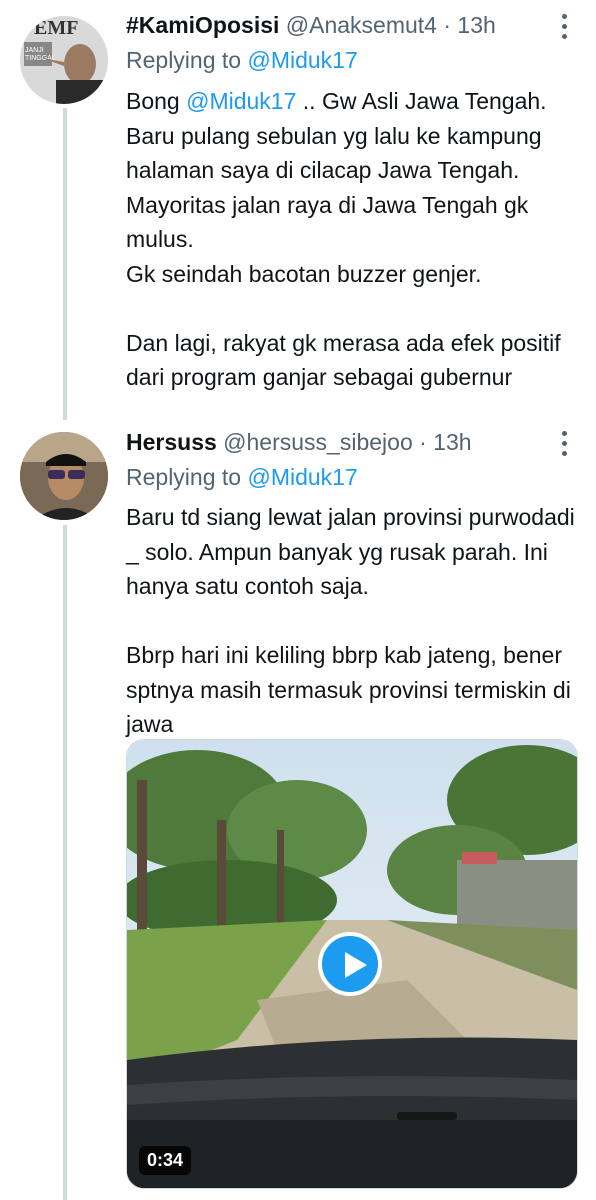 Image resolution: width=596 pixels, height=1200 pixels. What do you see at coordinates (318, 442) in the screenshot?
I see `user-handle: @hersuss_sibejoo` at bounding box center [318, 442].